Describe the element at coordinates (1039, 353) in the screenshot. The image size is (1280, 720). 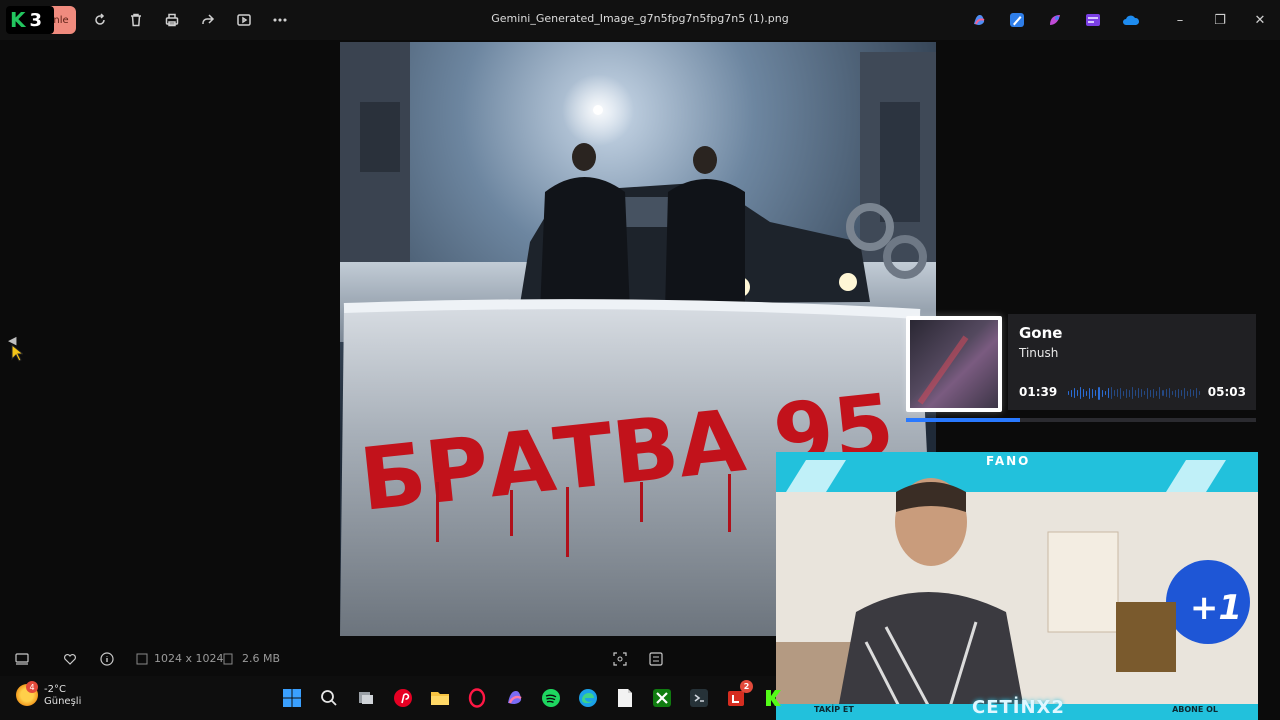
I see `song-artist: Tinush` at that location.